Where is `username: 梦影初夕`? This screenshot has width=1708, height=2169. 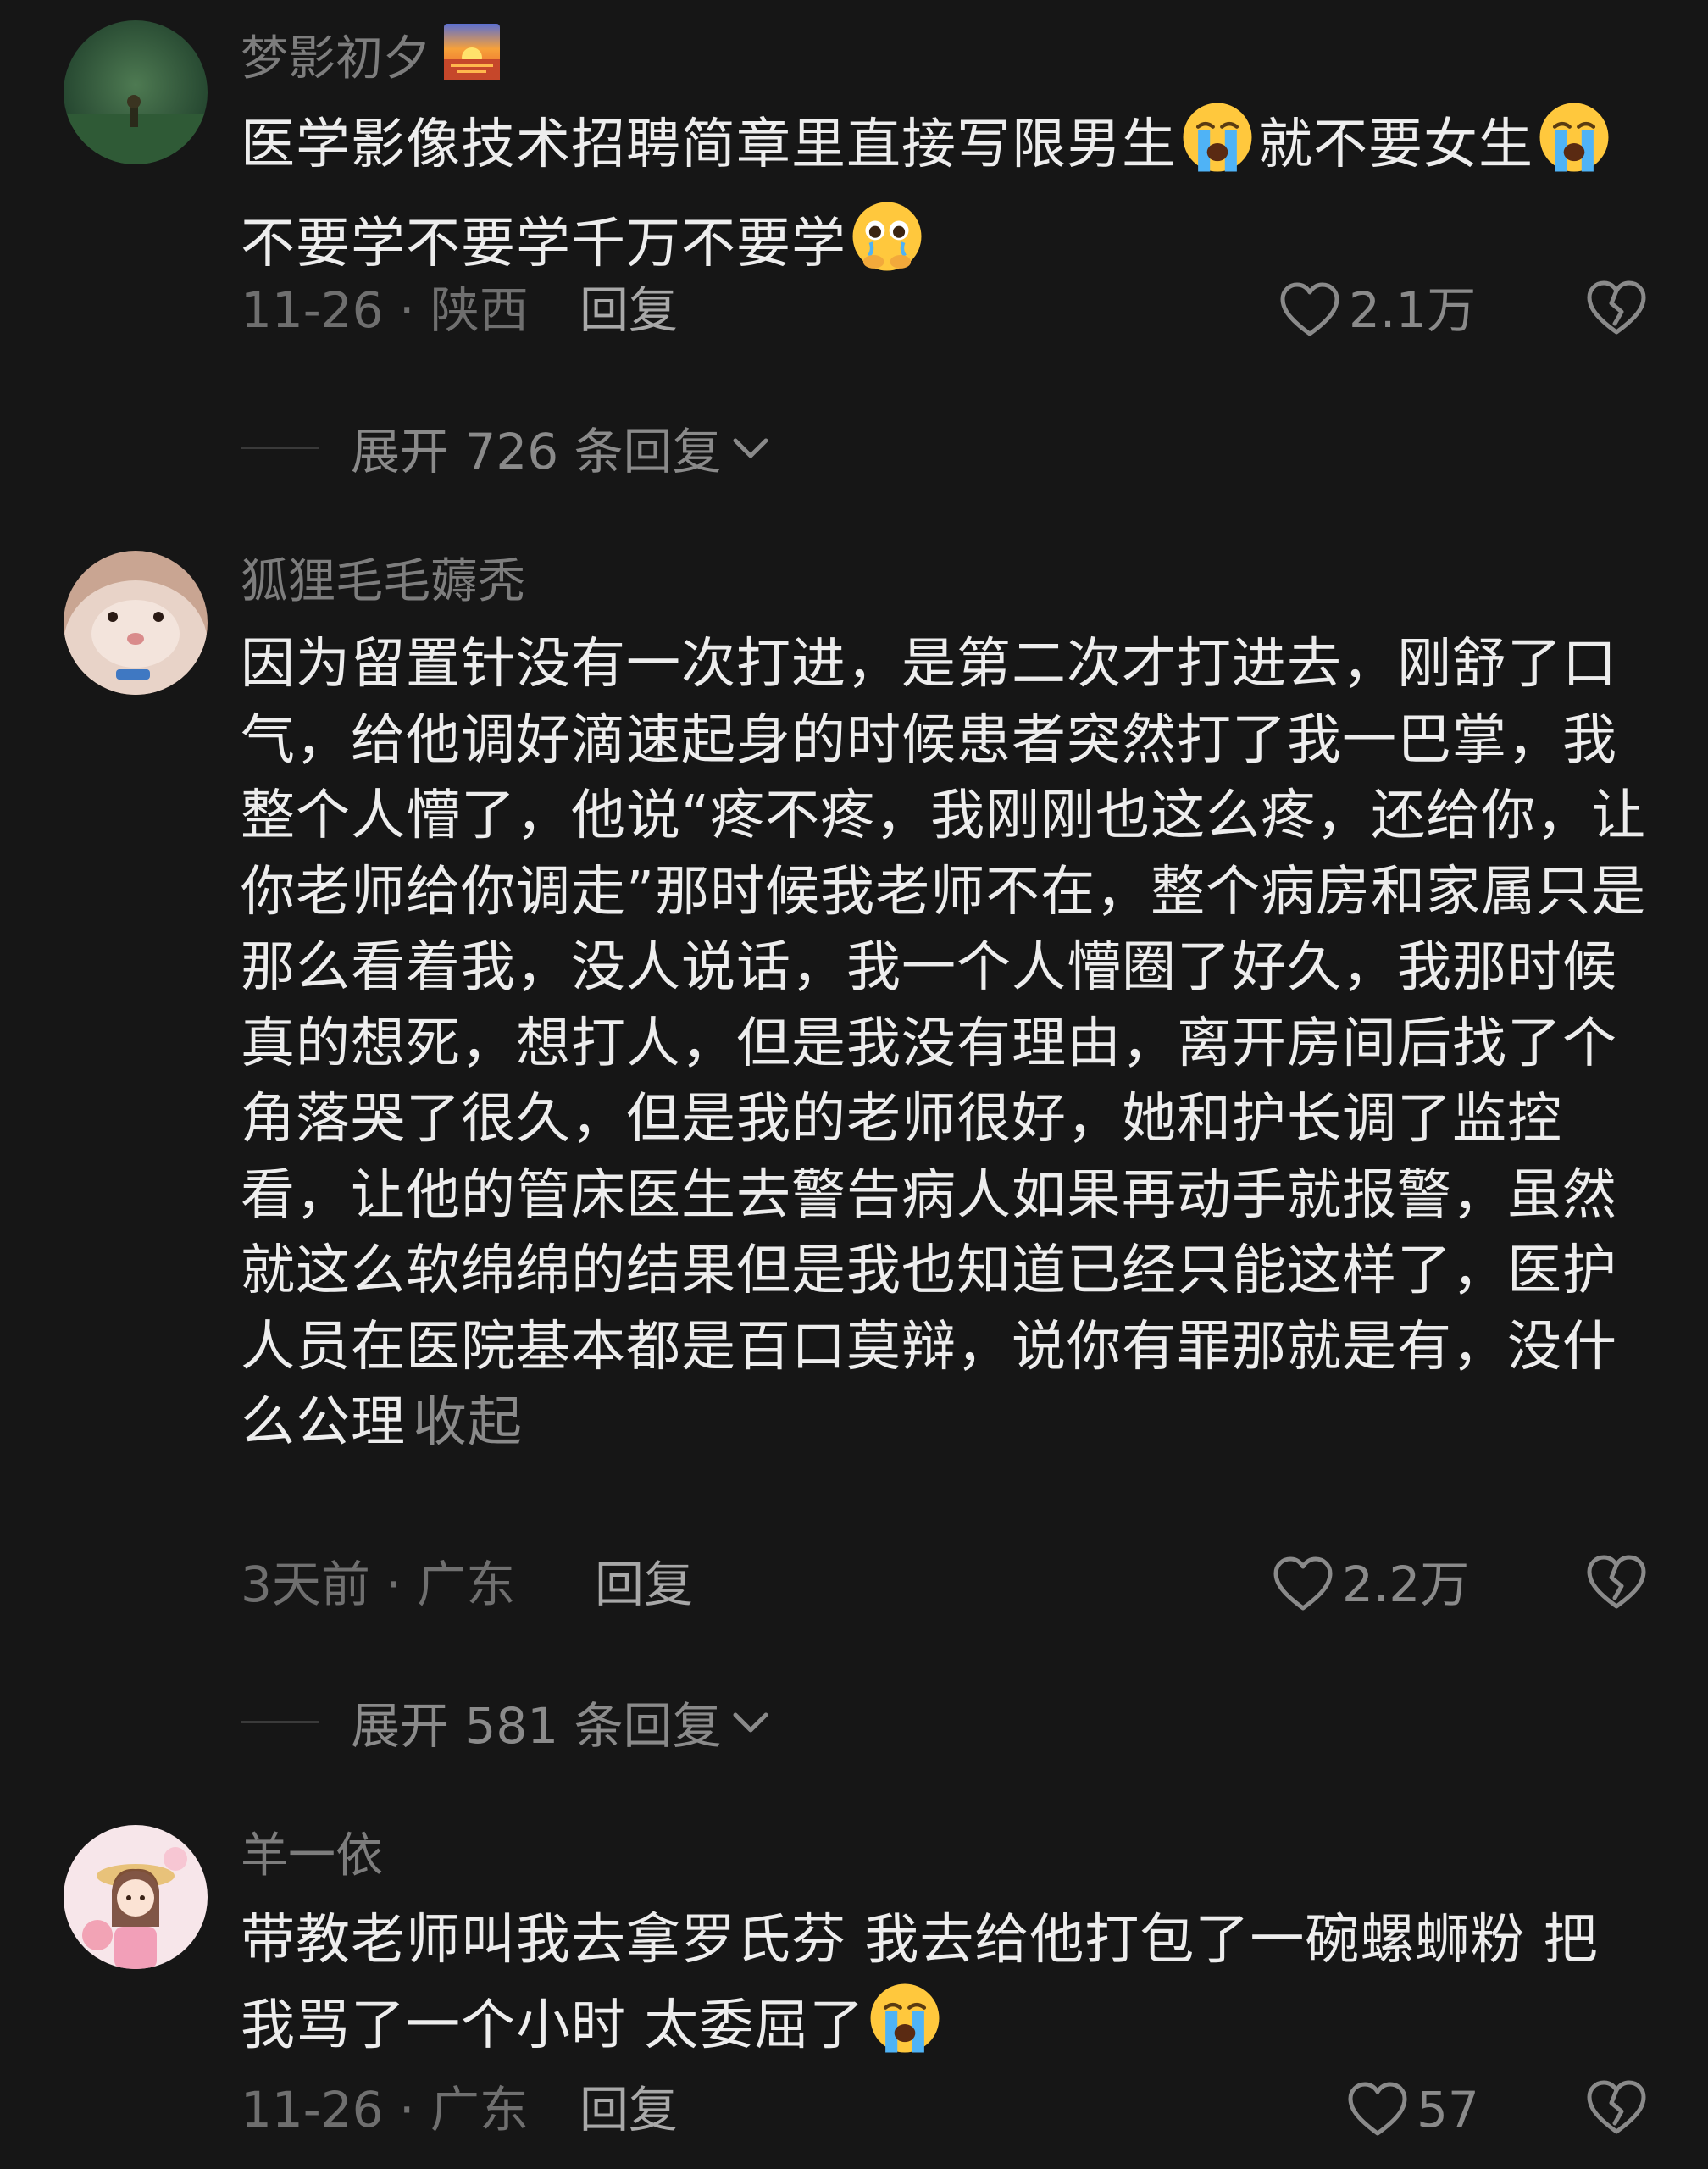 username: 梦影初夕 is located at coordinates (371, 59).